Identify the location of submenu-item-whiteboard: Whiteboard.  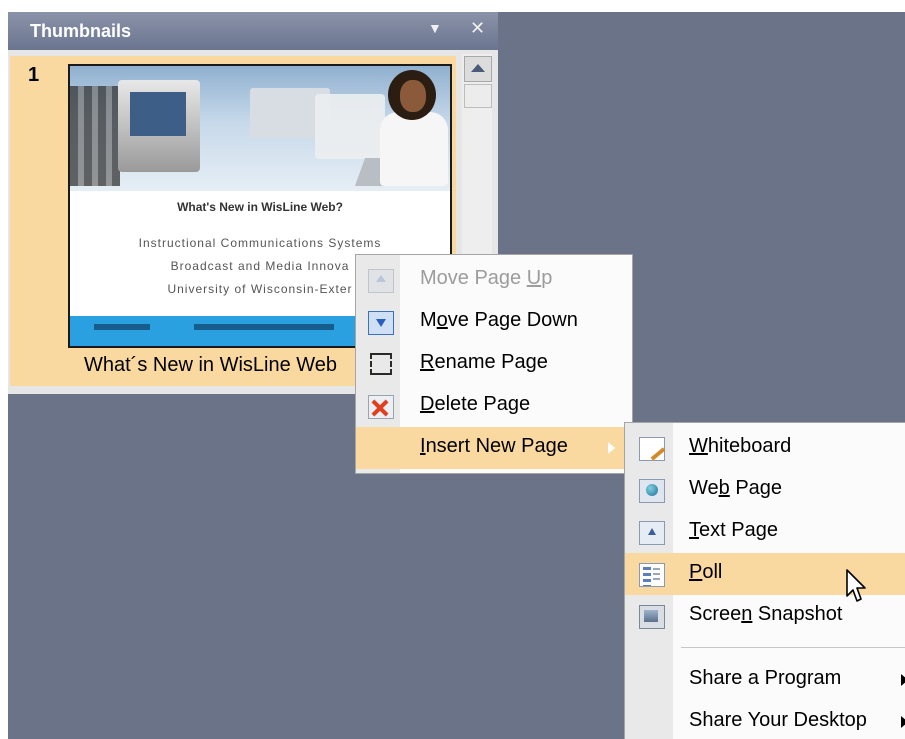
(765, 448).